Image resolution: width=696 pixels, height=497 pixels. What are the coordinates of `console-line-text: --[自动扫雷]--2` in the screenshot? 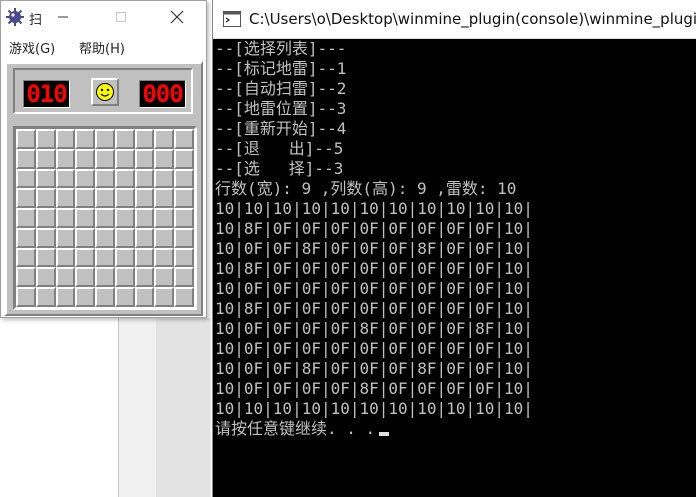 It's located at (281, 88).